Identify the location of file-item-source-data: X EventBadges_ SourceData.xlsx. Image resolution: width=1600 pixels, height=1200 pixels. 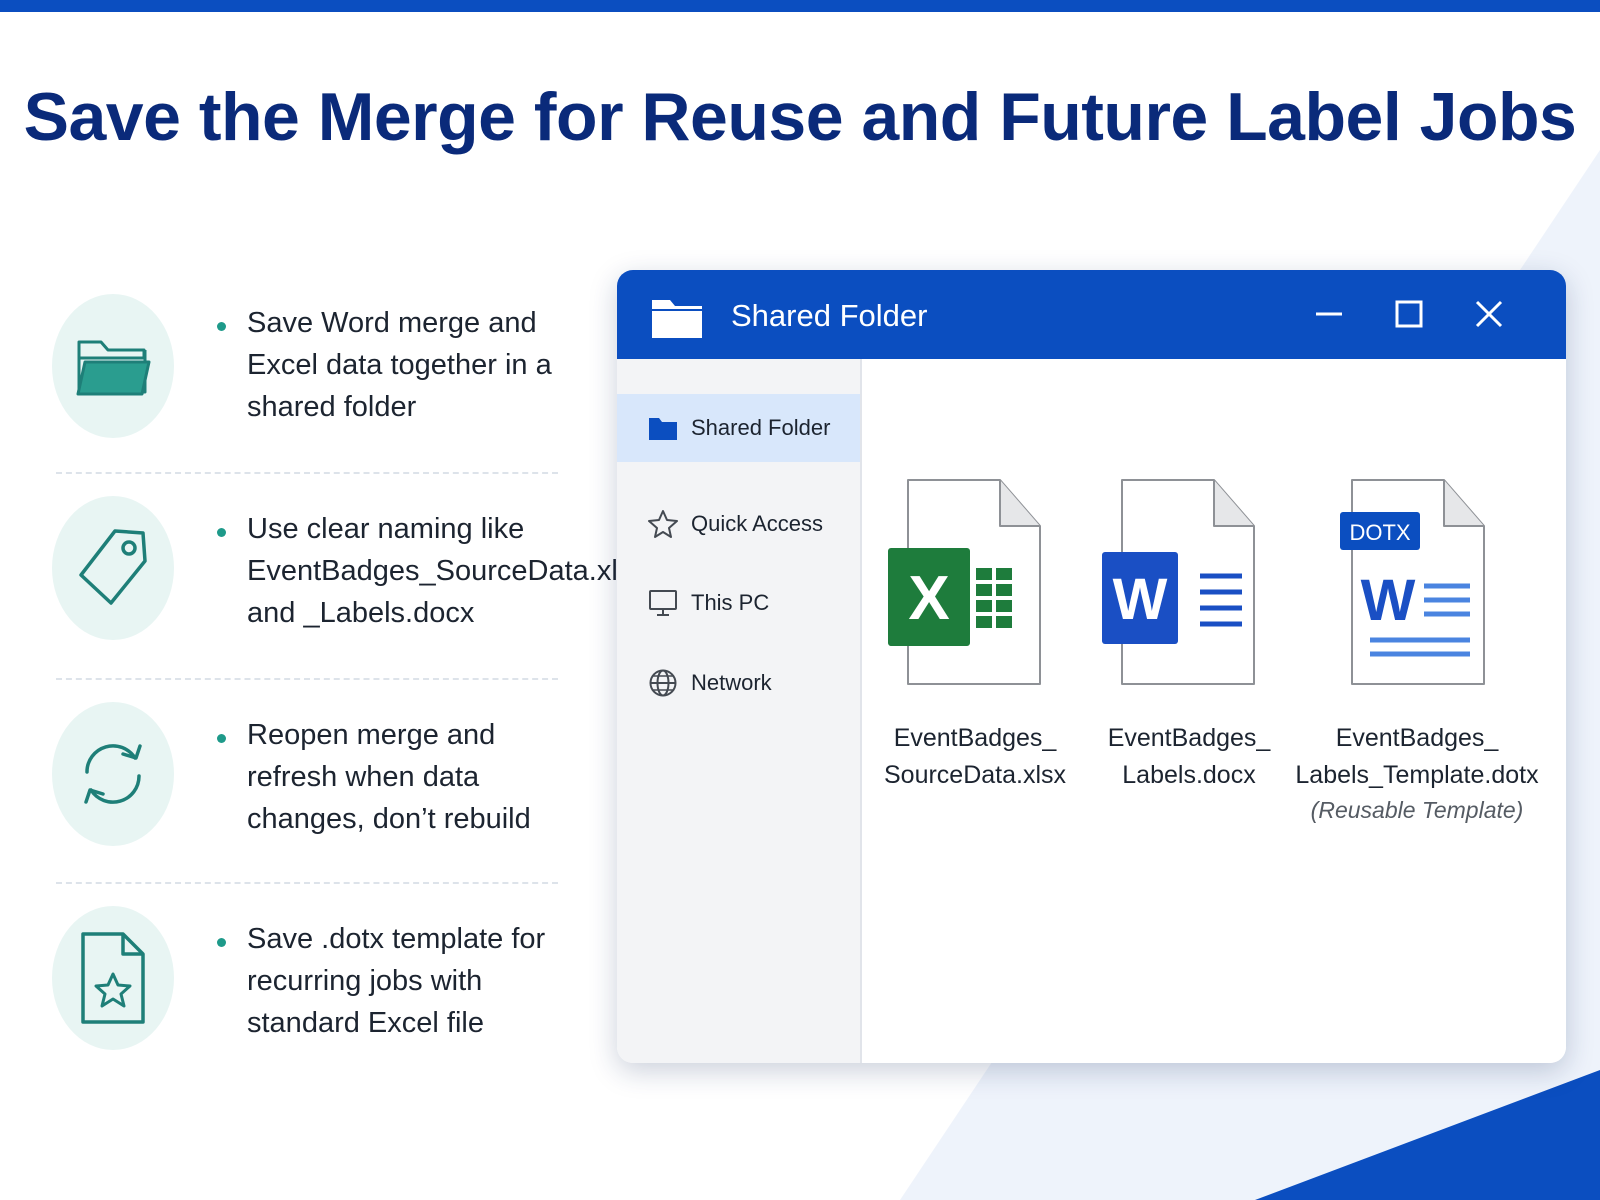
(975, 636).